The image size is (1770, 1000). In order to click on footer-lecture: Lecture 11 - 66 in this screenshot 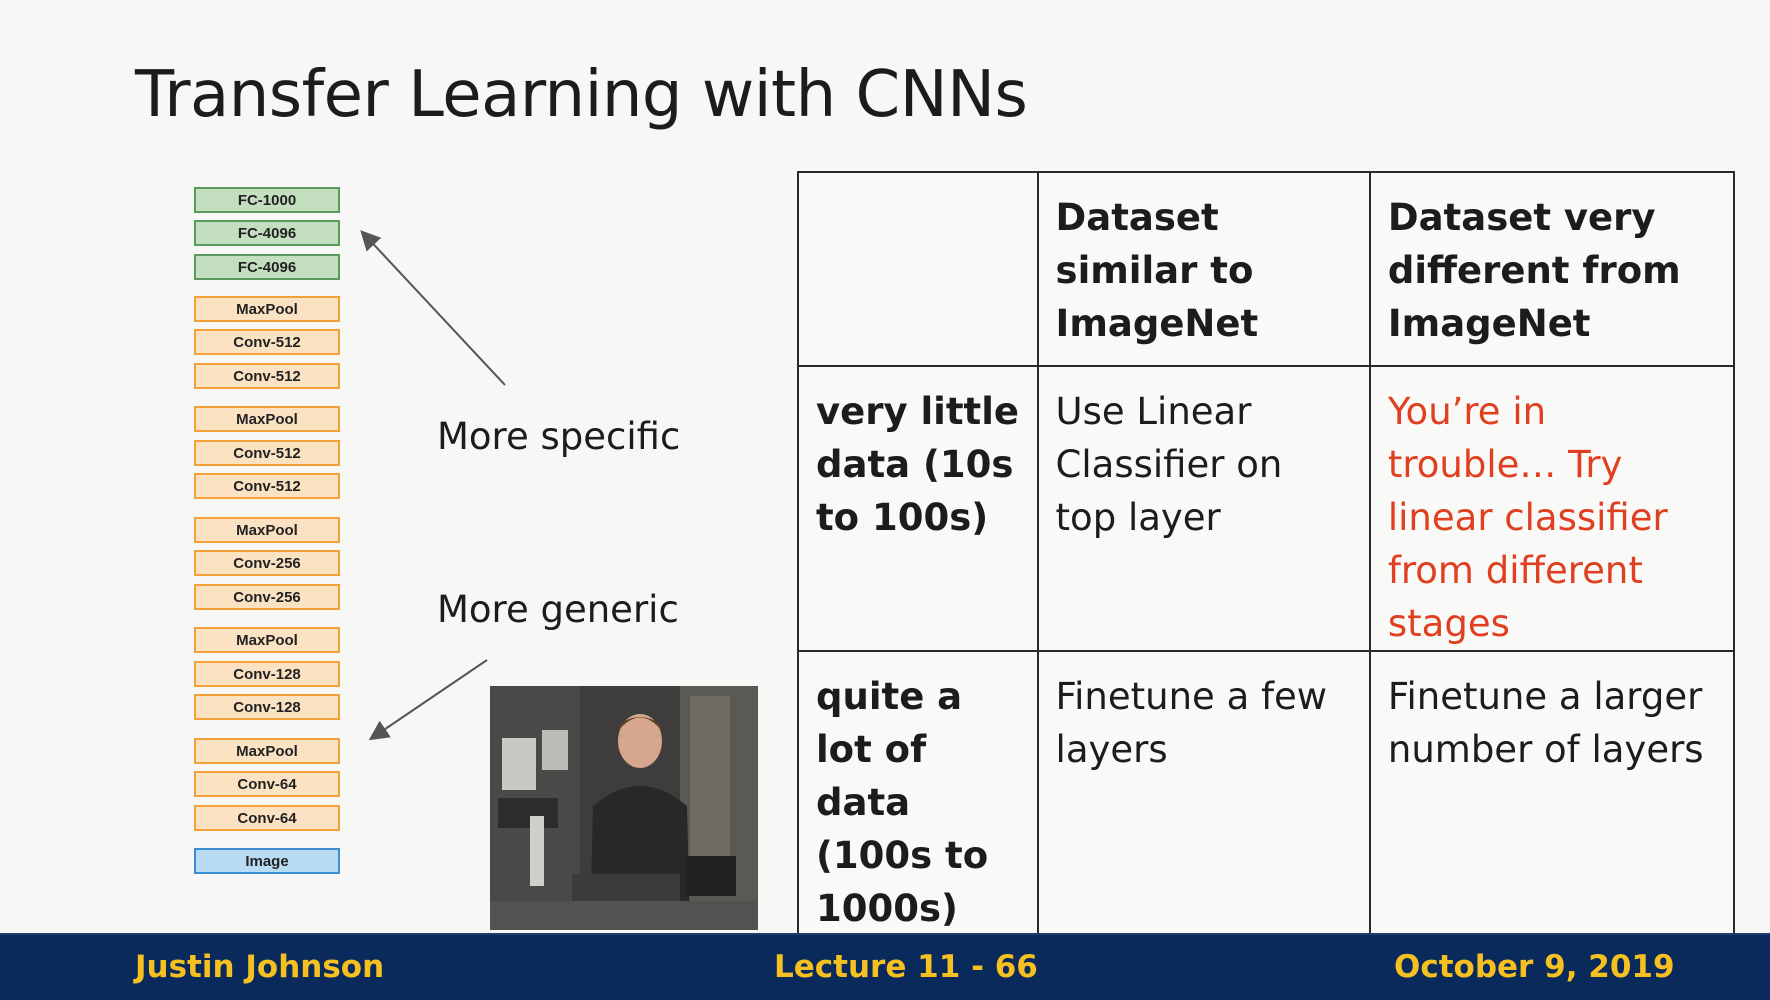, I will do `click(906, 967)`.